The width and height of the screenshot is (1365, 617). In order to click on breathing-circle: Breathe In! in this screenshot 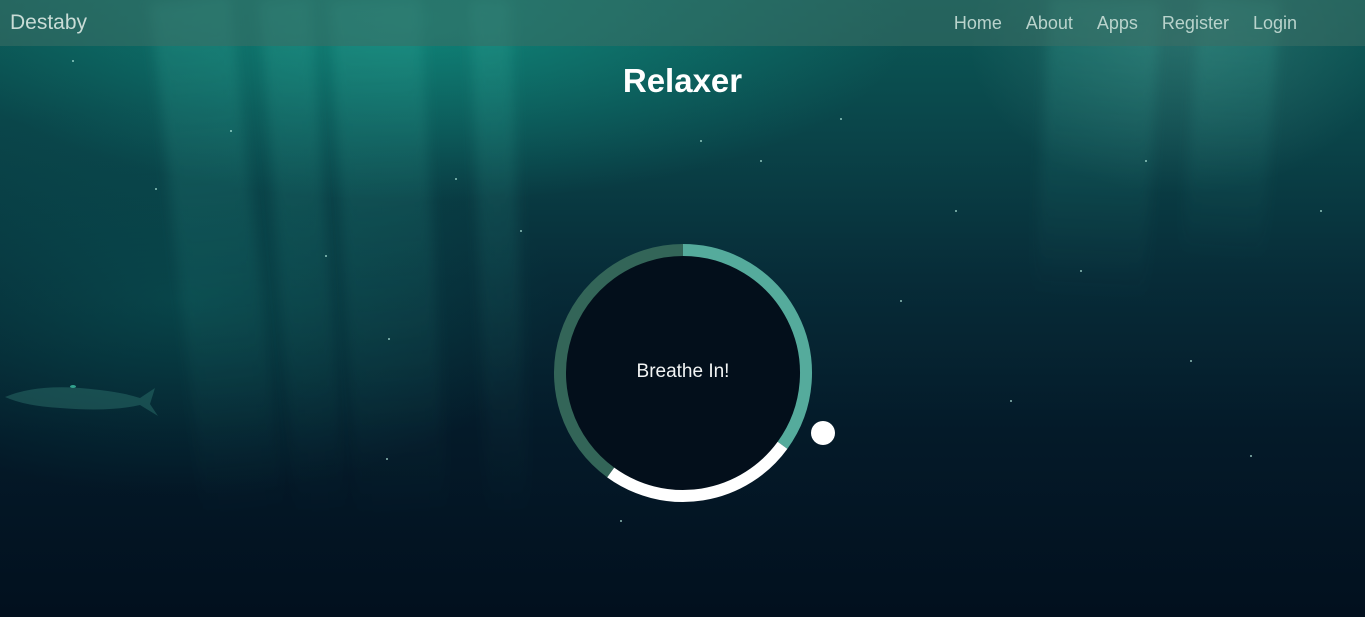, I will do `click(683, 373)`.